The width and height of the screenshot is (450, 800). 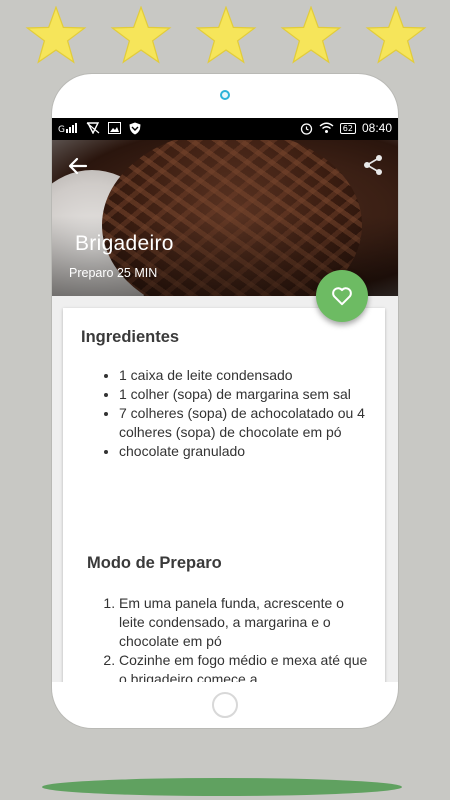 What do you see at coordinates (130, 337) in the screenshot?
I see `ingredients-heading: Ingredientes` at bounding box center [130, 337].